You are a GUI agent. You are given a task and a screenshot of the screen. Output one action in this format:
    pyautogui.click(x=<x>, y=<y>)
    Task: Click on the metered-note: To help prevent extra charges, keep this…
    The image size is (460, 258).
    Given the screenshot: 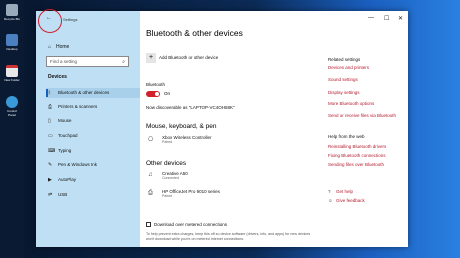 What is the action you would take?
    pyautogui.click(x=228, y=236)
    